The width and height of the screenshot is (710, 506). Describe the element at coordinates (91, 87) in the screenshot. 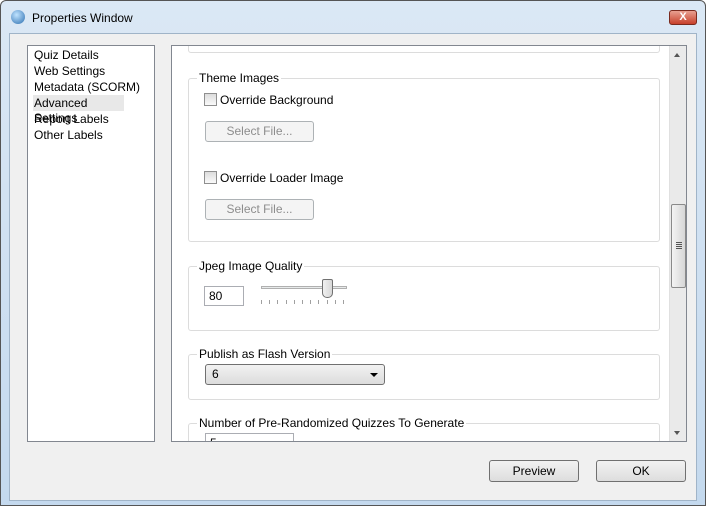

I see `nav-item-metadata: Metadata (SCORM)` at that location.